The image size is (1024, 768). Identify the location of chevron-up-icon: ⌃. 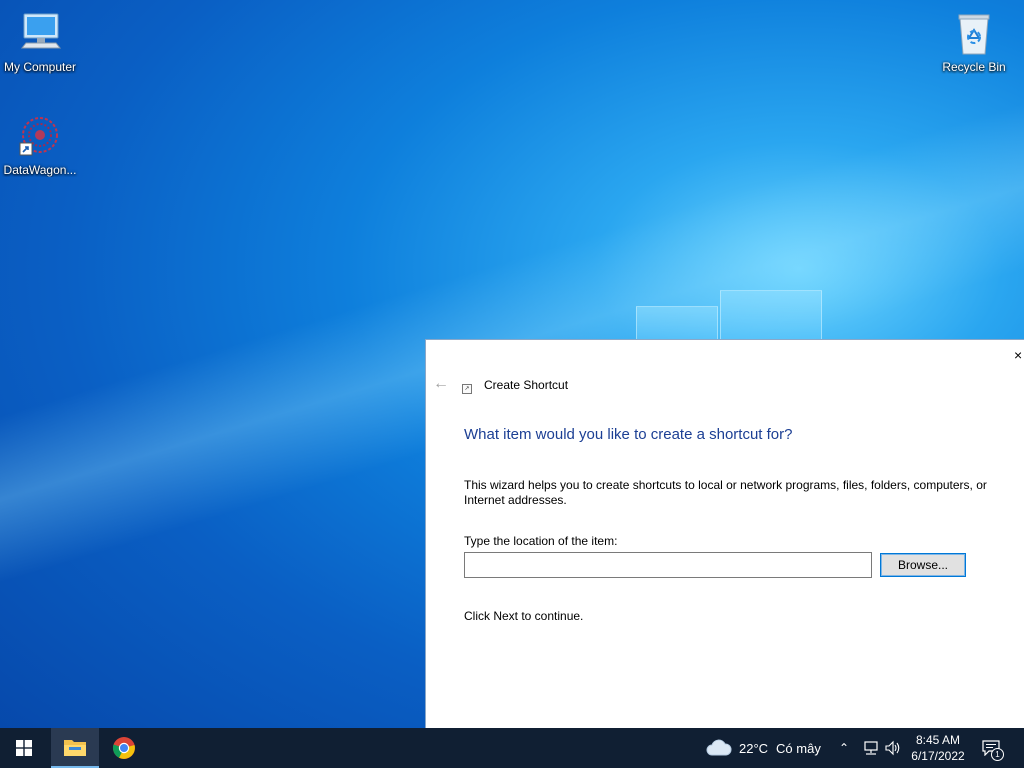
(844, 748).